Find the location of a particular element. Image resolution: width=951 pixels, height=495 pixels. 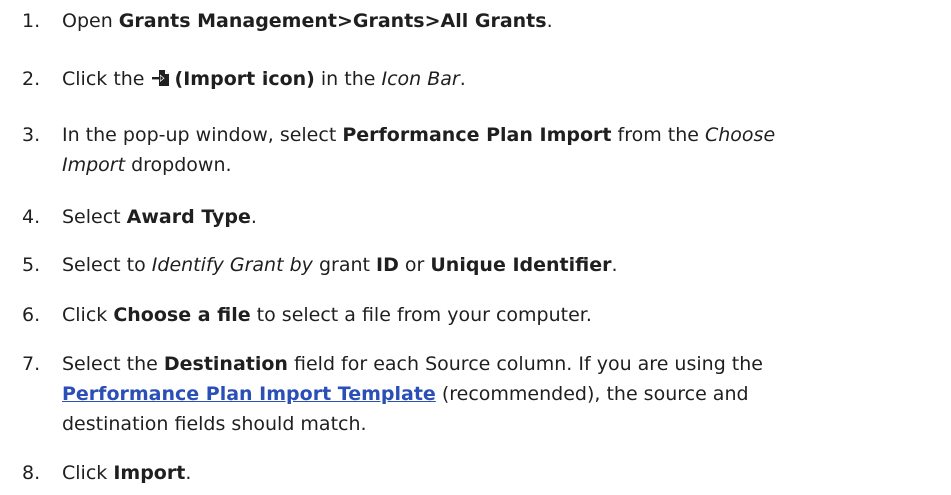

step-text-plain: to select a file from your computer. is located at coordinates (421, 315).